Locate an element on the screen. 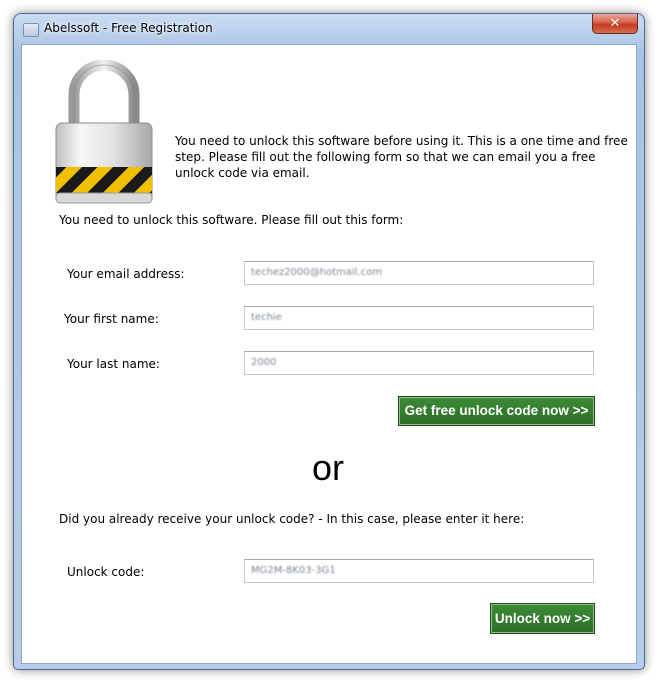  close-button: ✕ is located at coordinates (615, 24).